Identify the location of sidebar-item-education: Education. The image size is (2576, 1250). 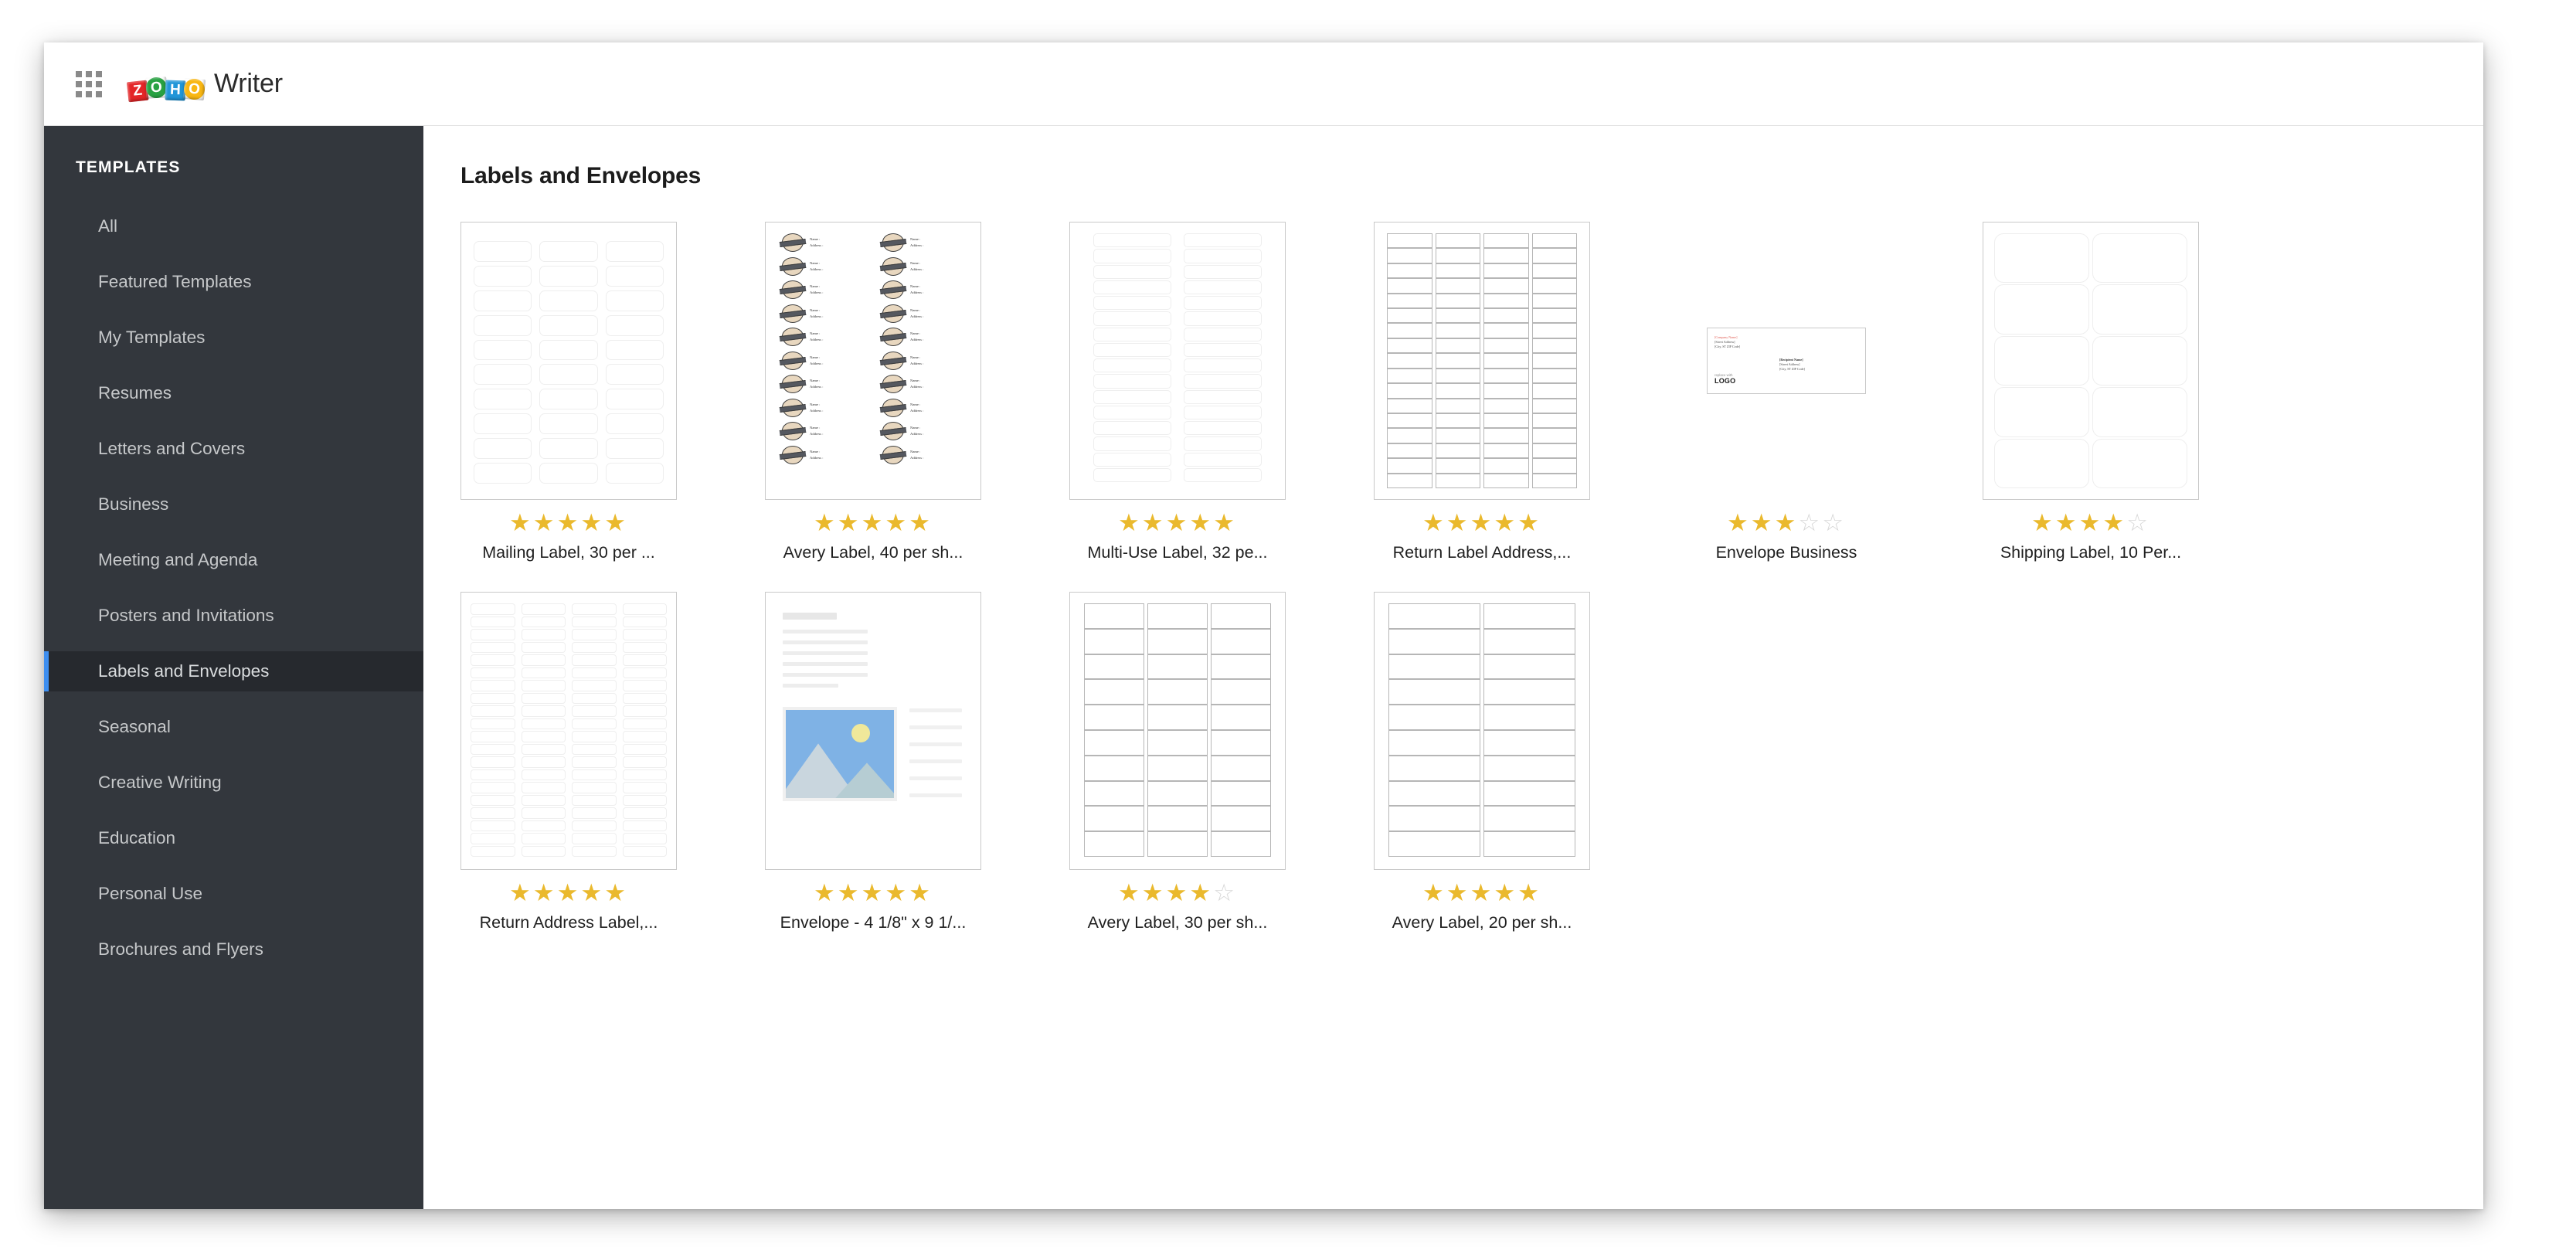
(233, 838).